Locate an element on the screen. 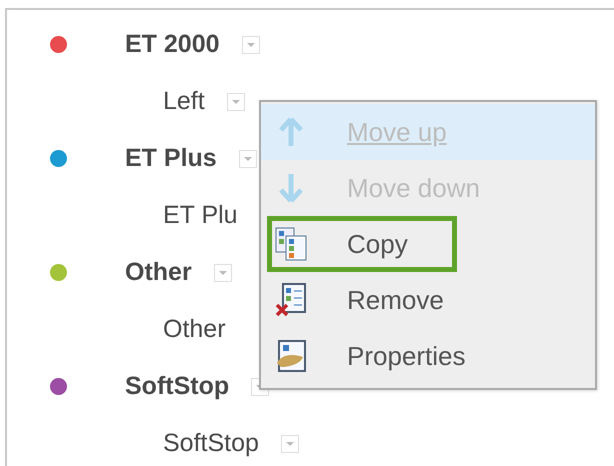 The height and width of the screenshot is (466, 614). symbol-label: ET Plu is located at coordinates (200, 215).